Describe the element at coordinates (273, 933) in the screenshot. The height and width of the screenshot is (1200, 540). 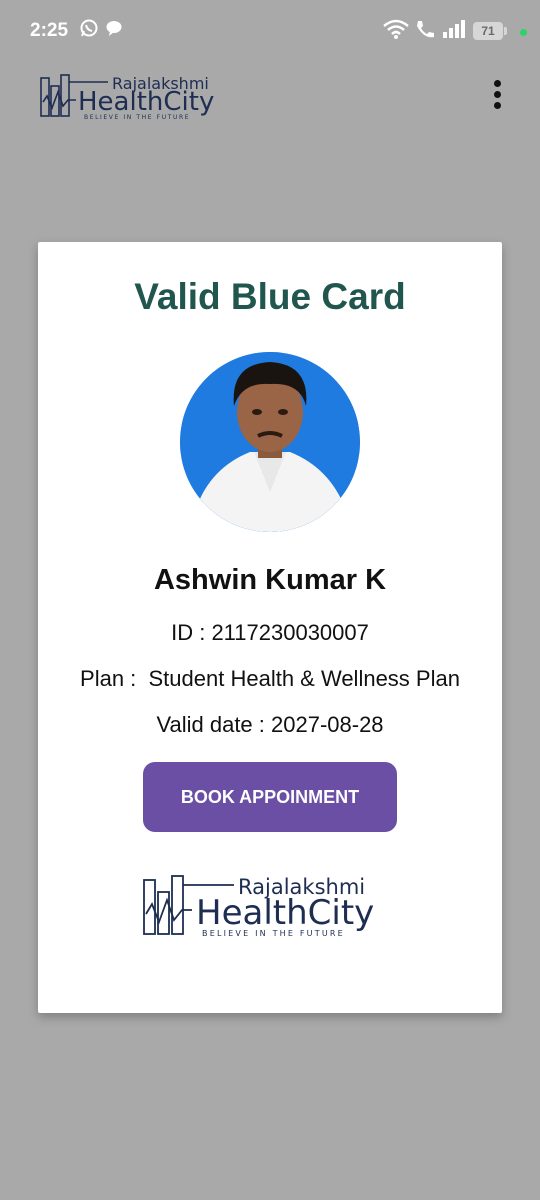
I see `card-logo-tagline: BELIEVE IN THE FUTURE` at that location.